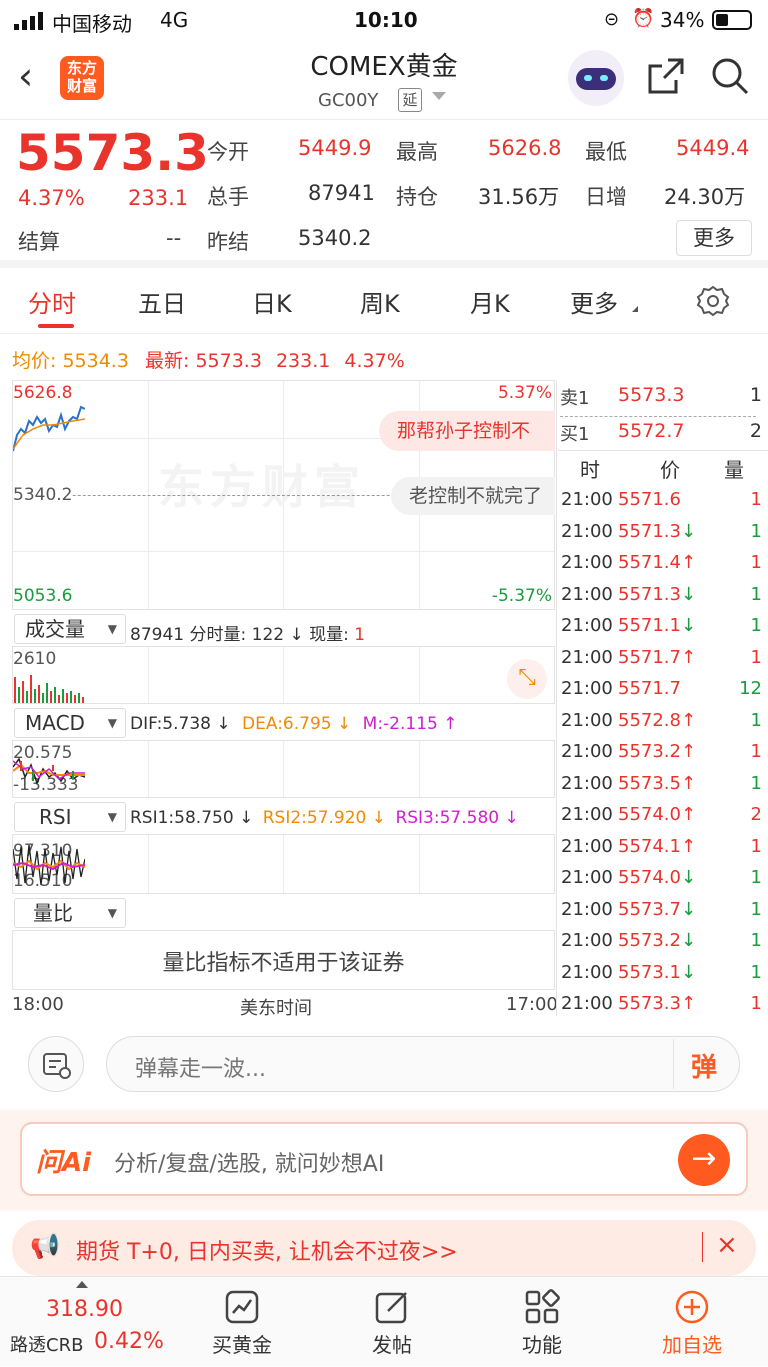 The image size is (768, 1367). Describe the element at coordinates (524, 393) in the screenshot. I see `pct-axis-high: 5.37%` at that location.